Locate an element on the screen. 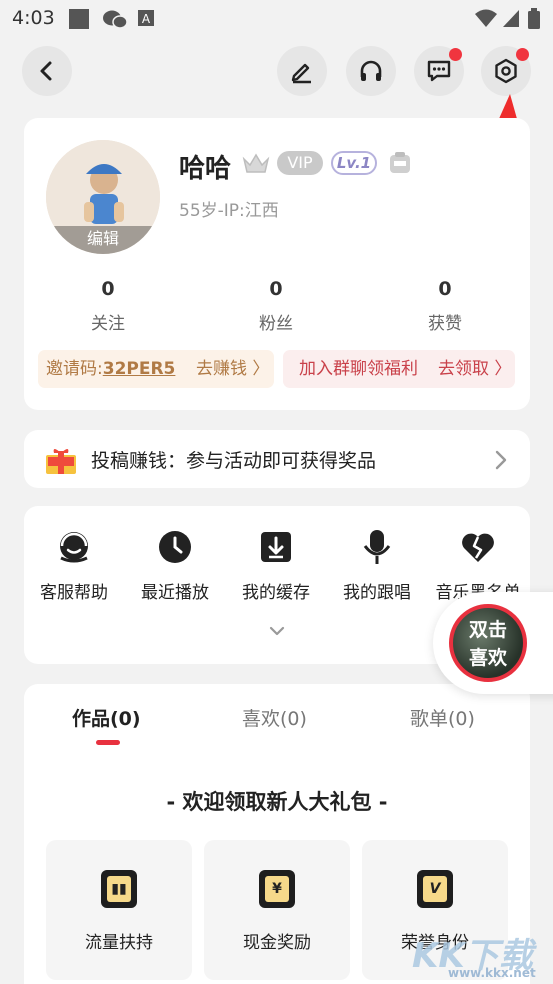 This screenshot has height=984, width=553. download-icon is located at coordinates (276, 547).